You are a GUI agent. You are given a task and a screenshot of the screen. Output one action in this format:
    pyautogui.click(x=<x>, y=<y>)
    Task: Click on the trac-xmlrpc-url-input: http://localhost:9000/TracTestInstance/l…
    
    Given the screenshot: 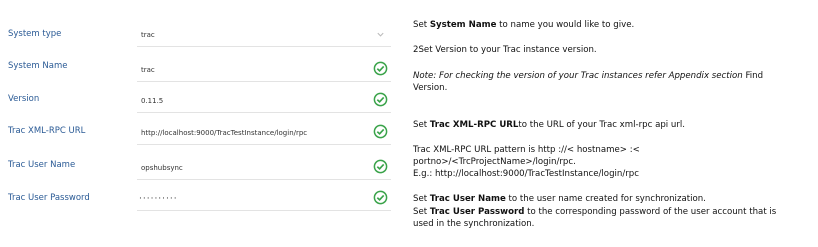 What is the action you would take?
    pyautogui.click(x=264, y=133)
    